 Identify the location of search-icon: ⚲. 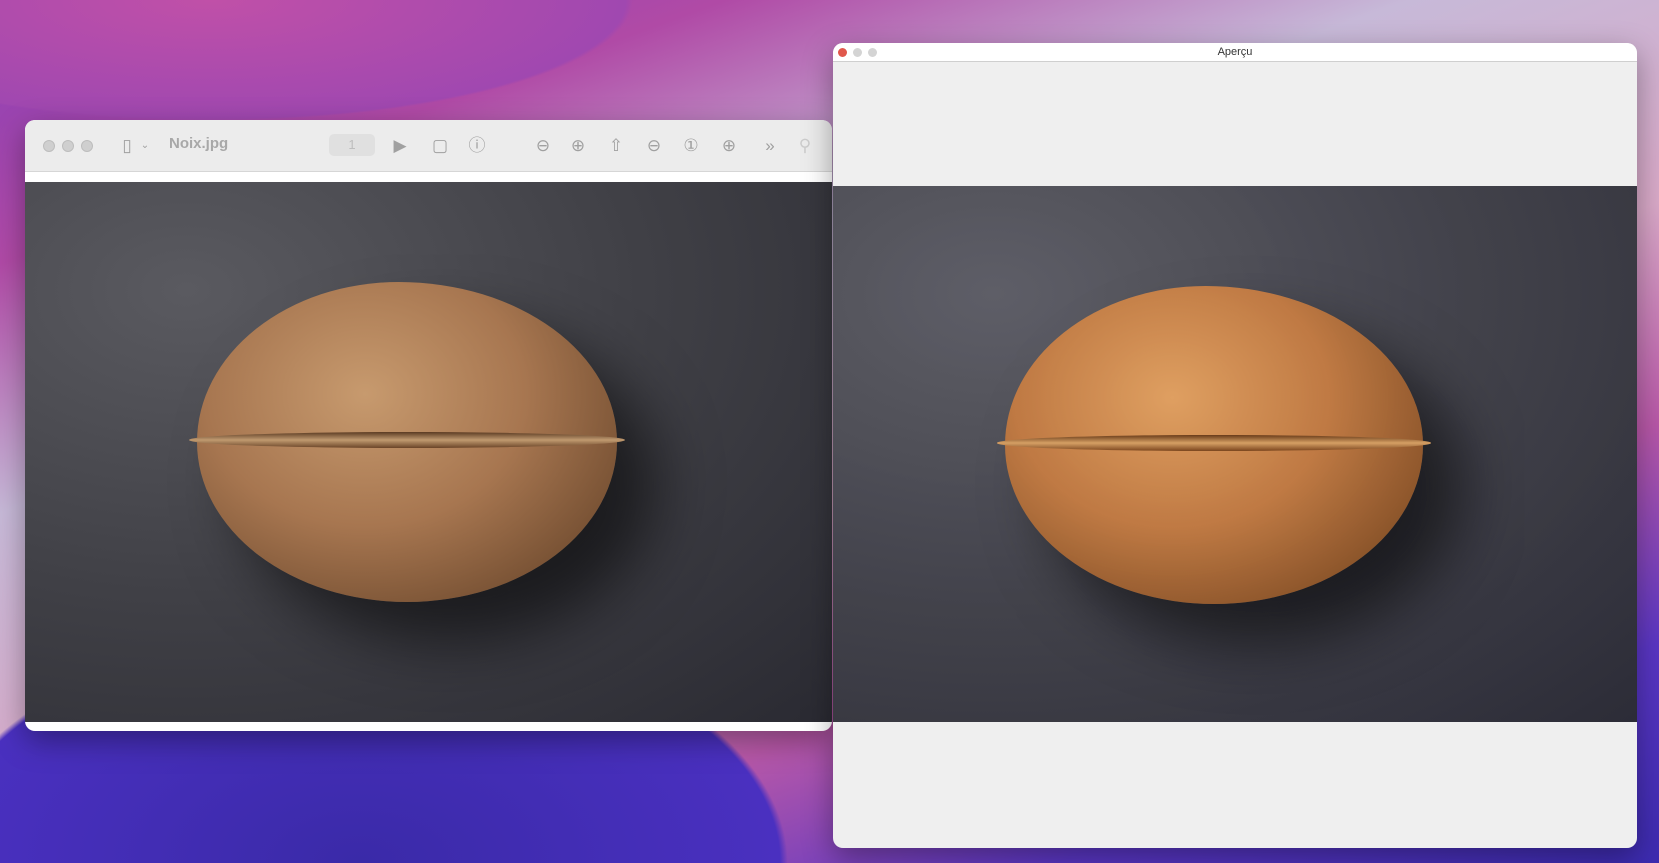
(805, 146).